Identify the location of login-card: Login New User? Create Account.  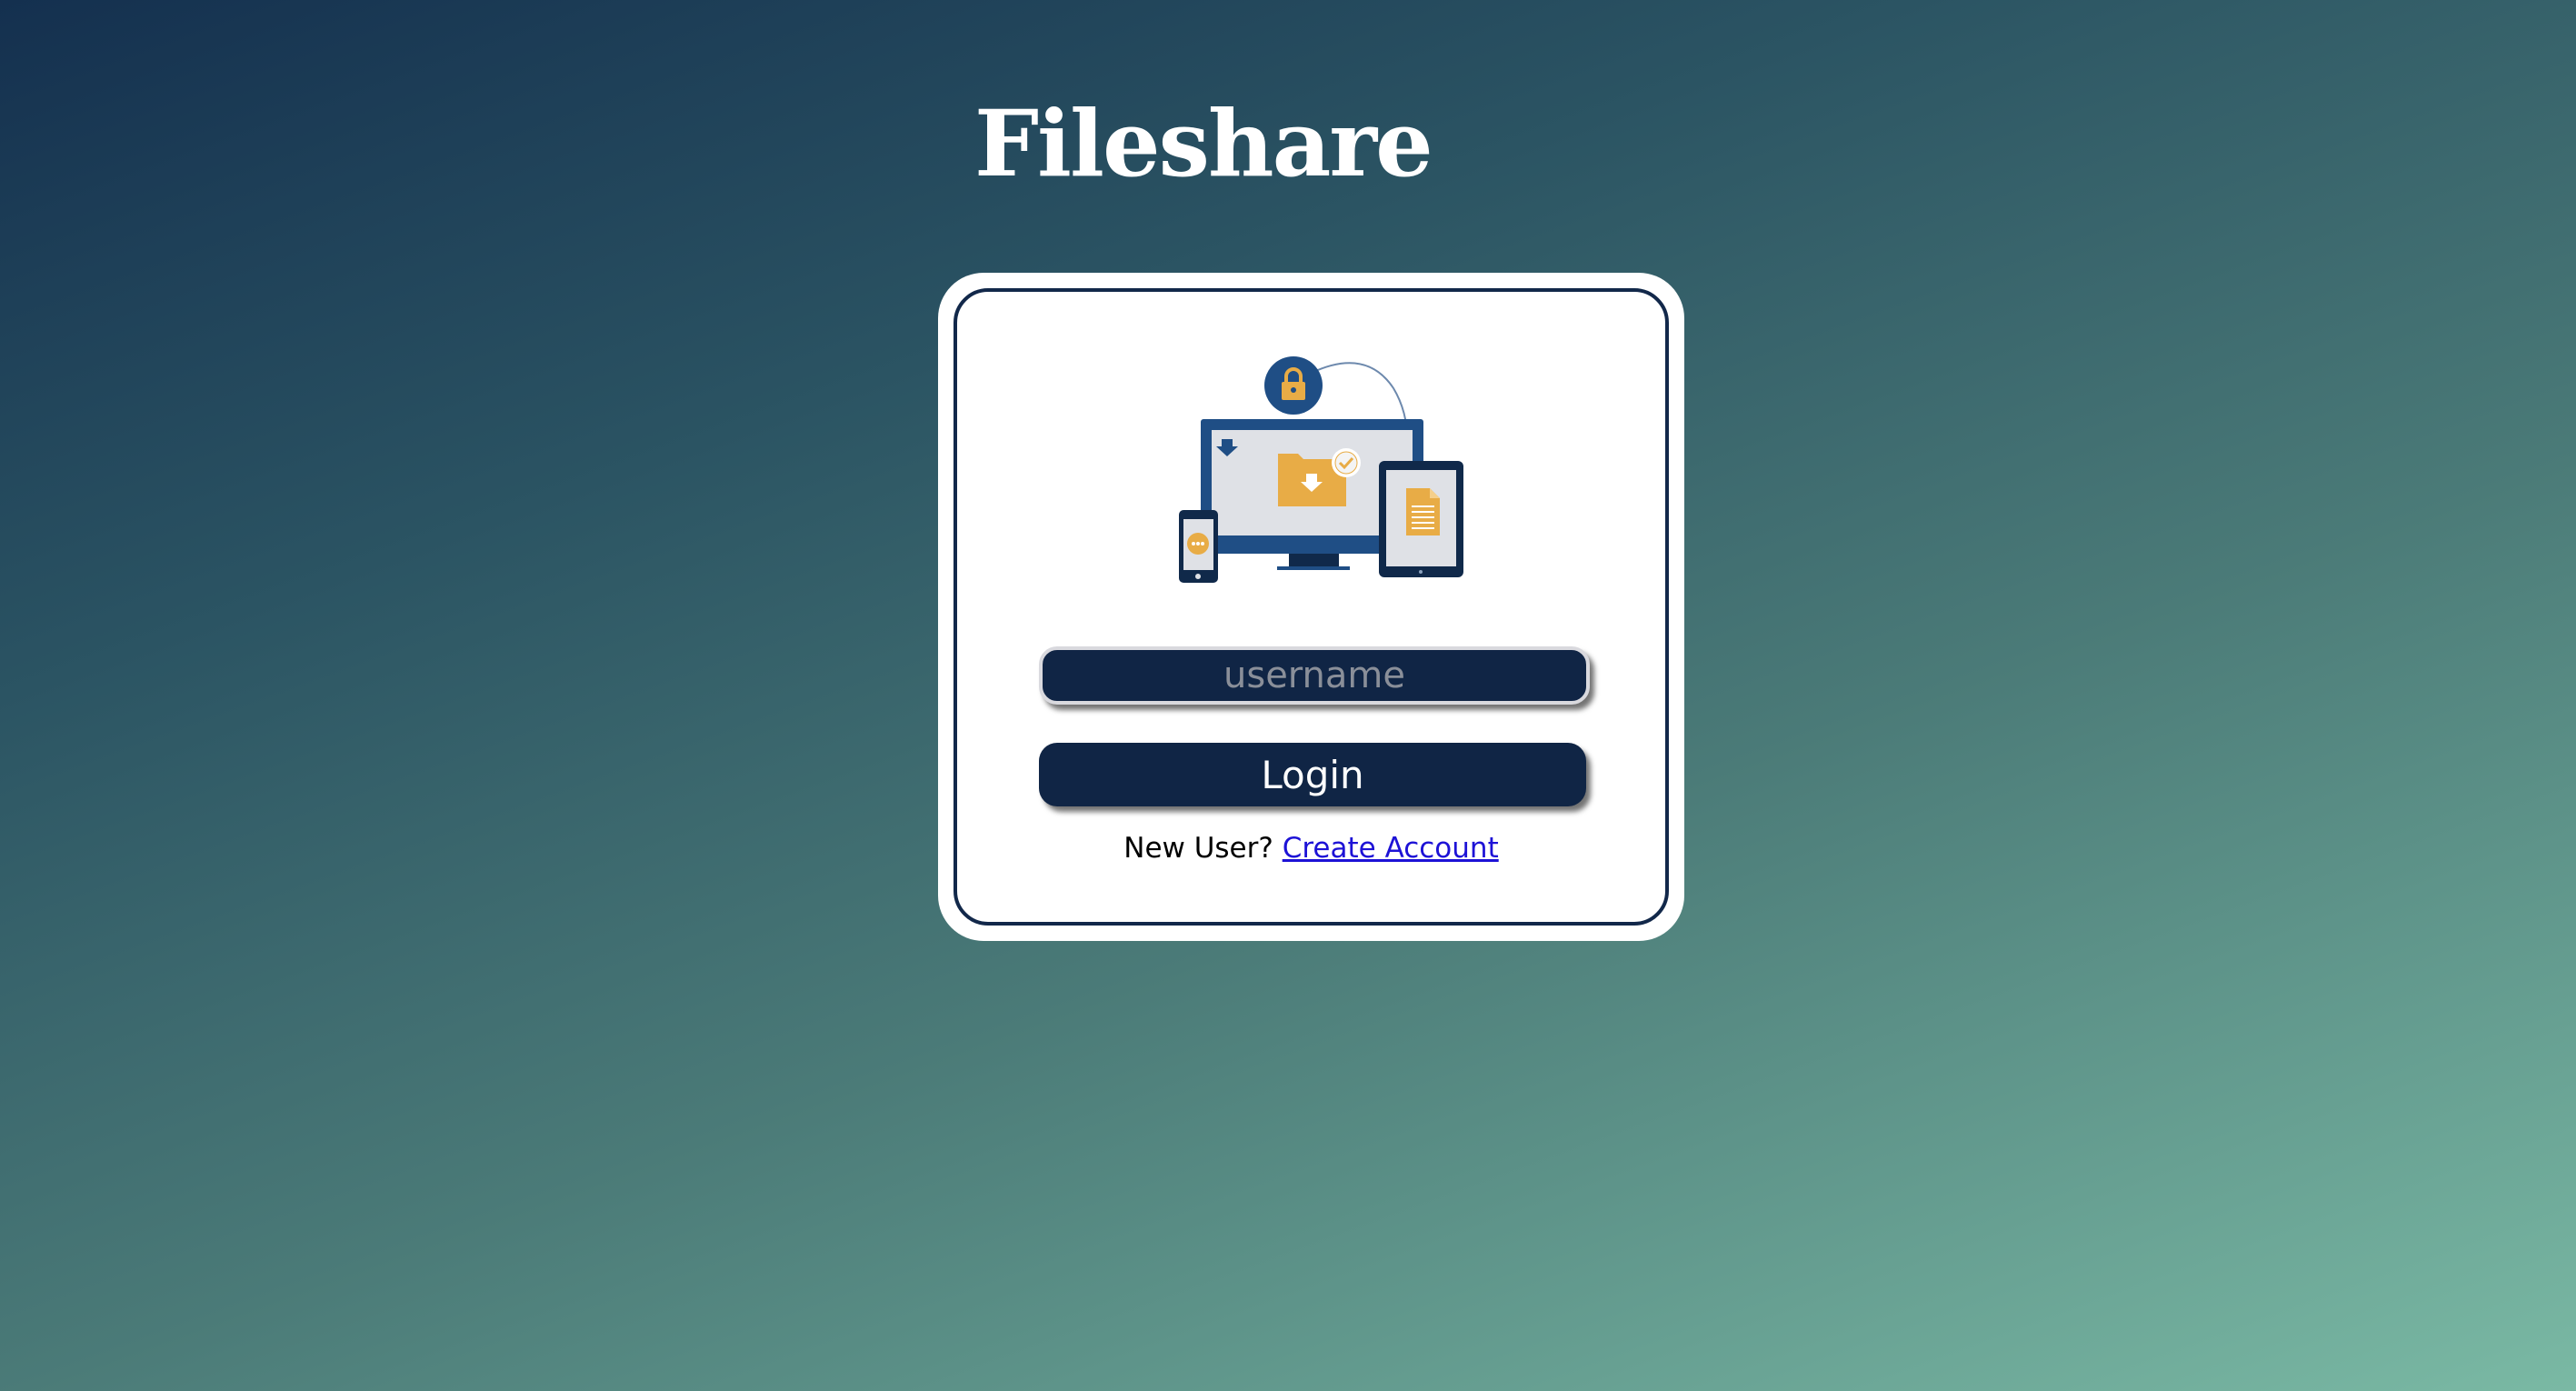
(1311, 607).